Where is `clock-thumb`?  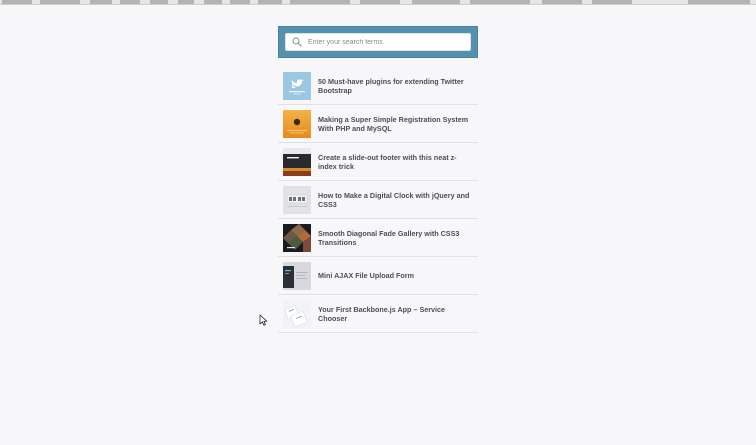 clock-thumb is located at coordinates (297, 199).